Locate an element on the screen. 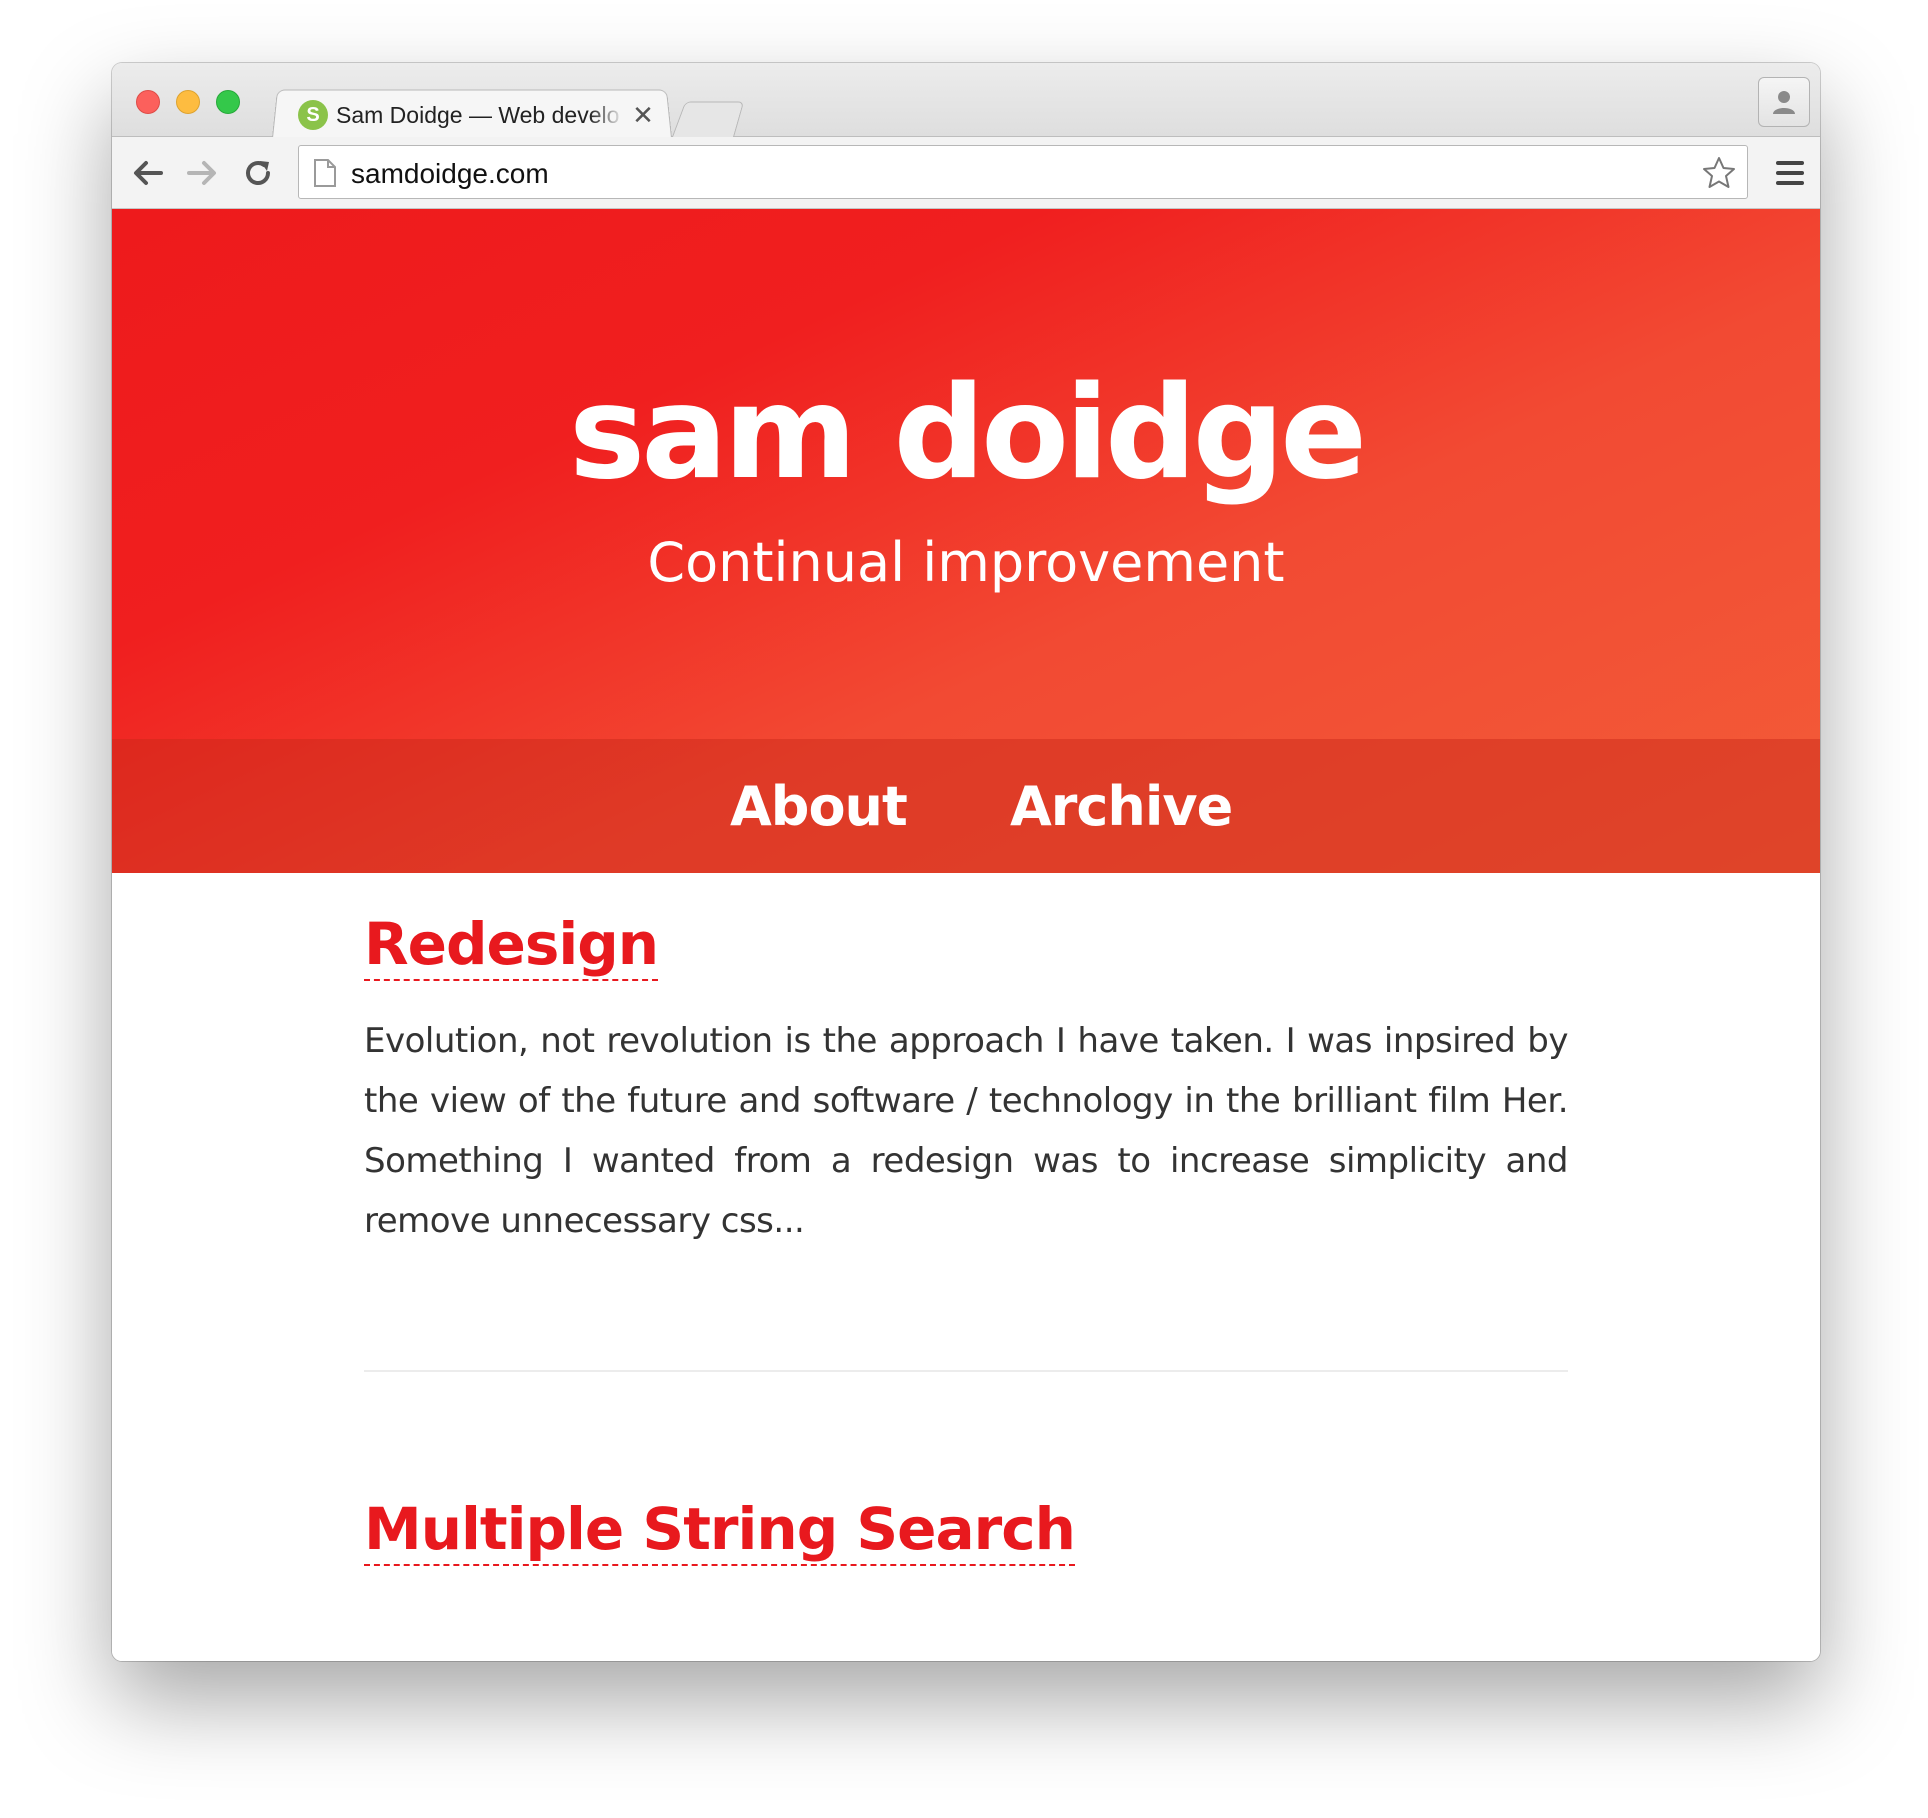  back-arrow-icon is located at coordinates (148, 173).